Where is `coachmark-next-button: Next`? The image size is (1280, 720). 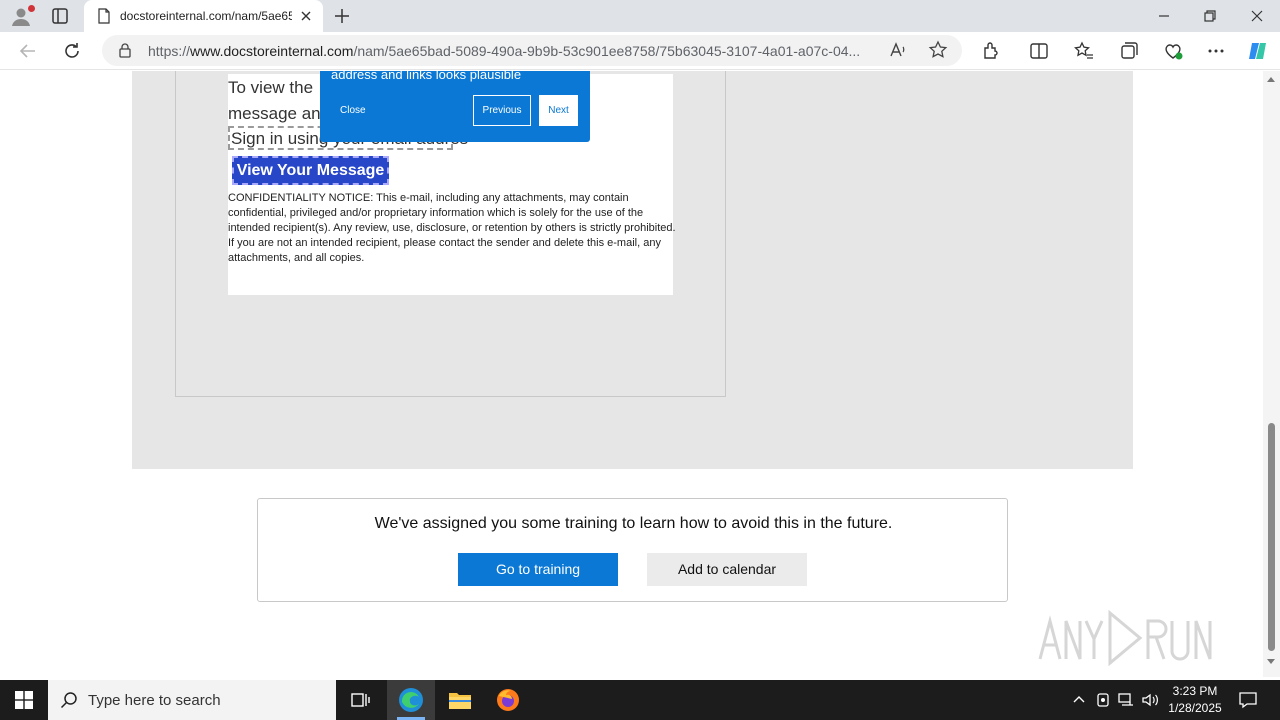
coachmark-next-button: Next is located at coordinates (558, 110).